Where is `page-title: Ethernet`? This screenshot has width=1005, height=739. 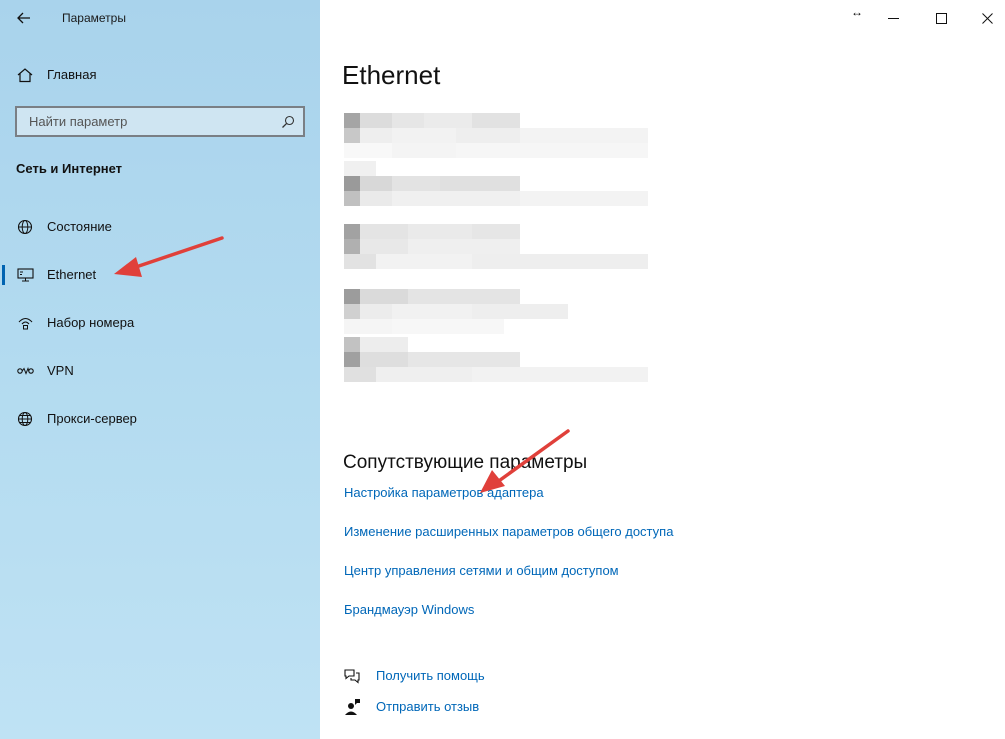 page-title: Ethernet is located at coordinates (391, 75).